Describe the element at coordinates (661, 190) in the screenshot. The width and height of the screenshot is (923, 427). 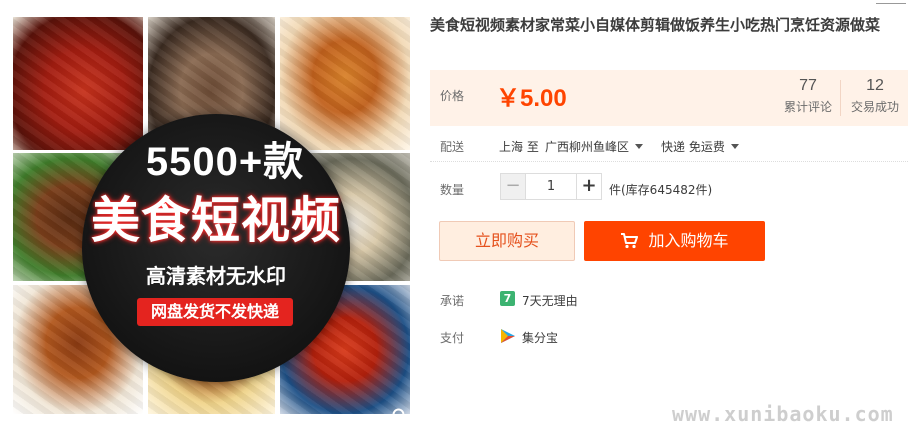
I see `stock-text: 件(库存645482件)` at that location.